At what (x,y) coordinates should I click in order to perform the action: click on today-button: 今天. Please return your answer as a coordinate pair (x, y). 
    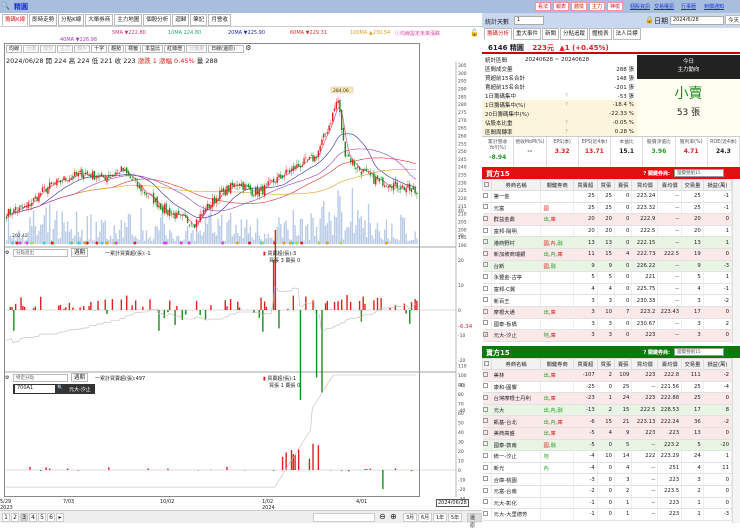
    Looking at the image, I should click on (732, 20).